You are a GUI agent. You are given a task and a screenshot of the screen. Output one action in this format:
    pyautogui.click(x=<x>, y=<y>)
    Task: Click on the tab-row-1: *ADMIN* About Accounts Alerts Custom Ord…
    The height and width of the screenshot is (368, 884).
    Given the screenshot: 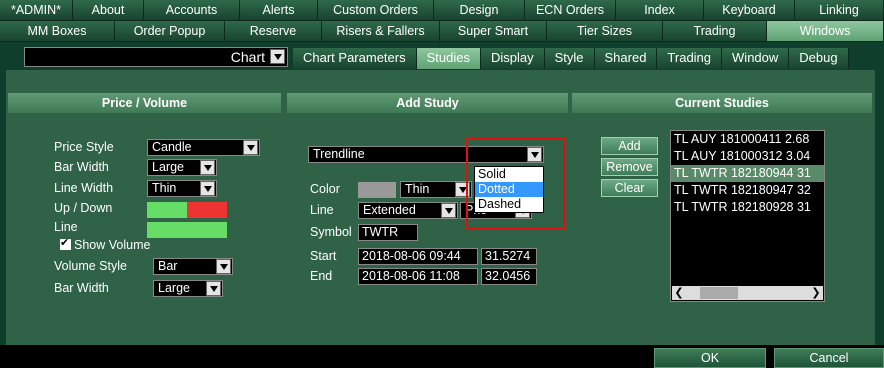 What is the action you would take?
    pyautogui.click(x=442, y=10)
    